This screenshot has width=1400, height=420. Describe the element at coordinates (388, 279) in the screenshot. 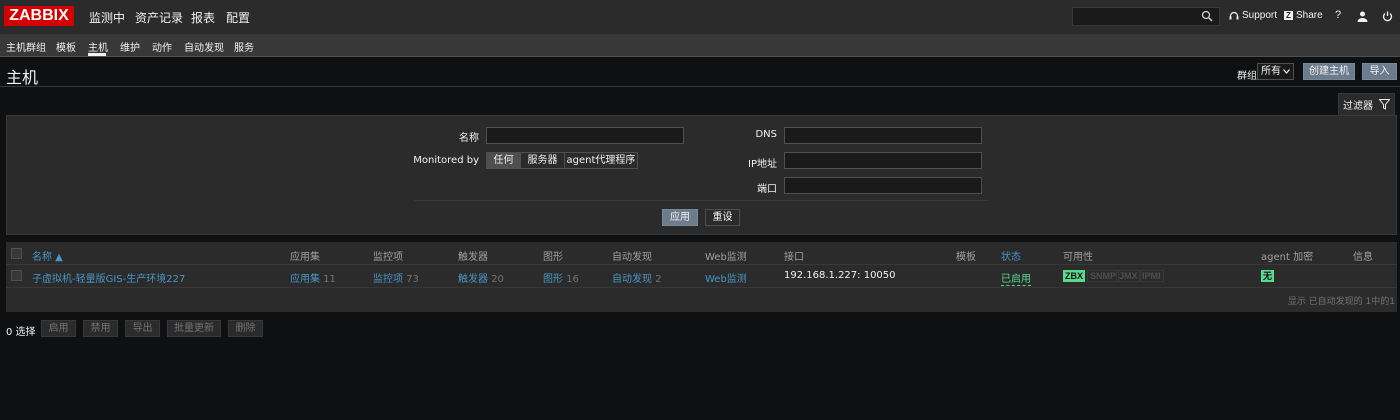

I see `items-link: 监控项` at that location.